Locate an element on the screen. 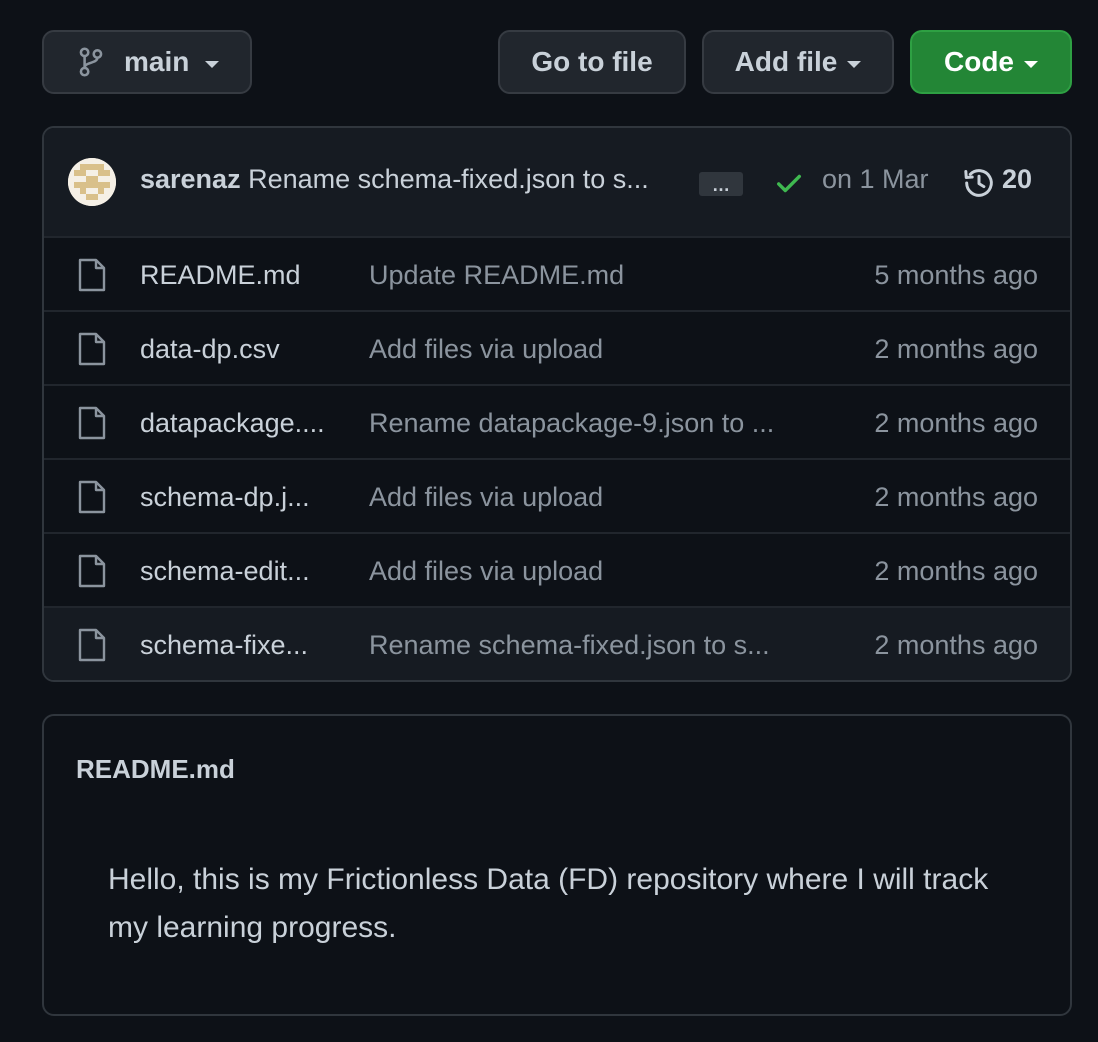  code-label: Code is located at coordinates (979, 61).